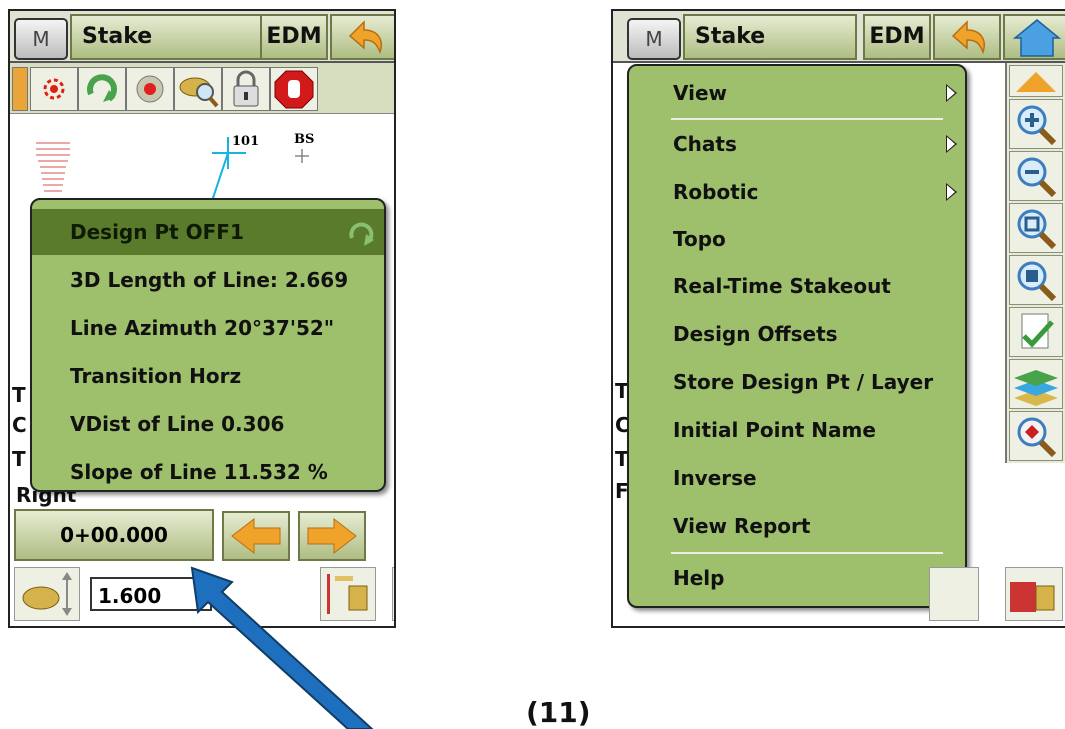  I want to click on figure-caption: (11), so click(558, 712).